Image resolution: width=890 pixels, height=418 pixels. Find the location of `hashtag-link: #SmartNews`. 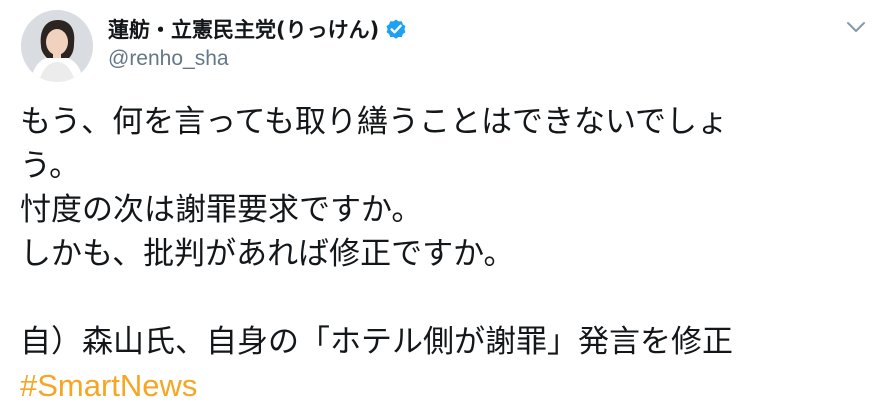

hashtag-link: #SmartNews is located at coordinates (108, 385).